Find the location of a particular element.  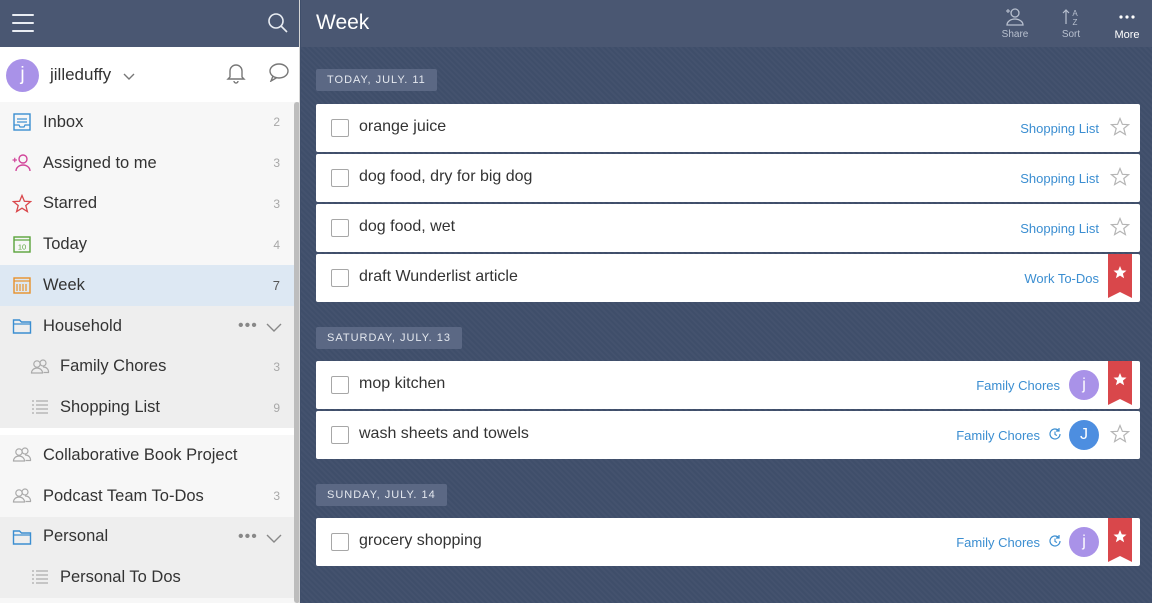

calendar-today-icon: 10 is located at coordinates (22, 244).